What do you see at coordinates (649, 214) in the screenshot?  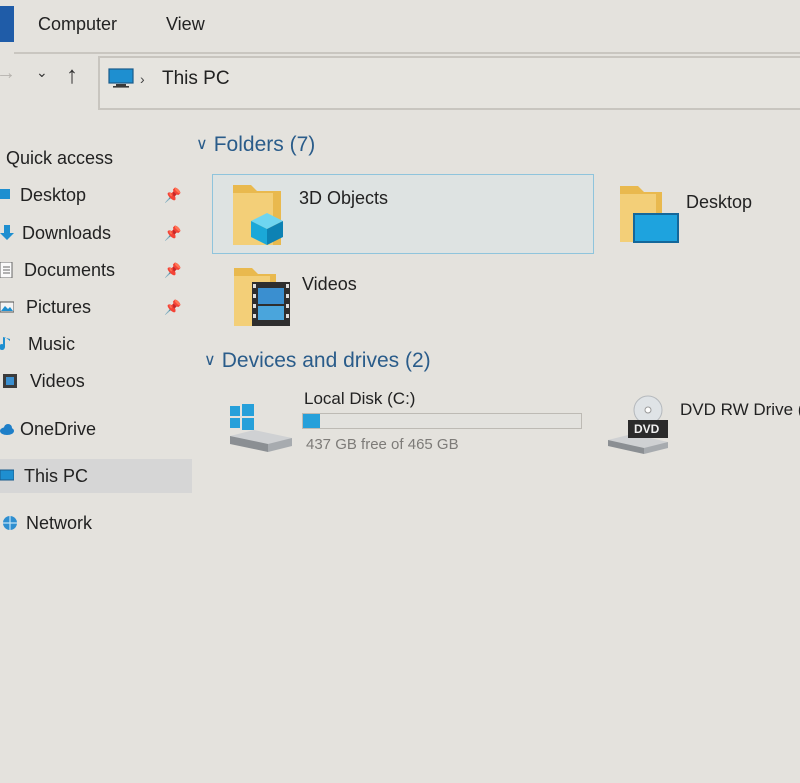 I see `desktop-folder-icon` at bounding box center [649, 214].